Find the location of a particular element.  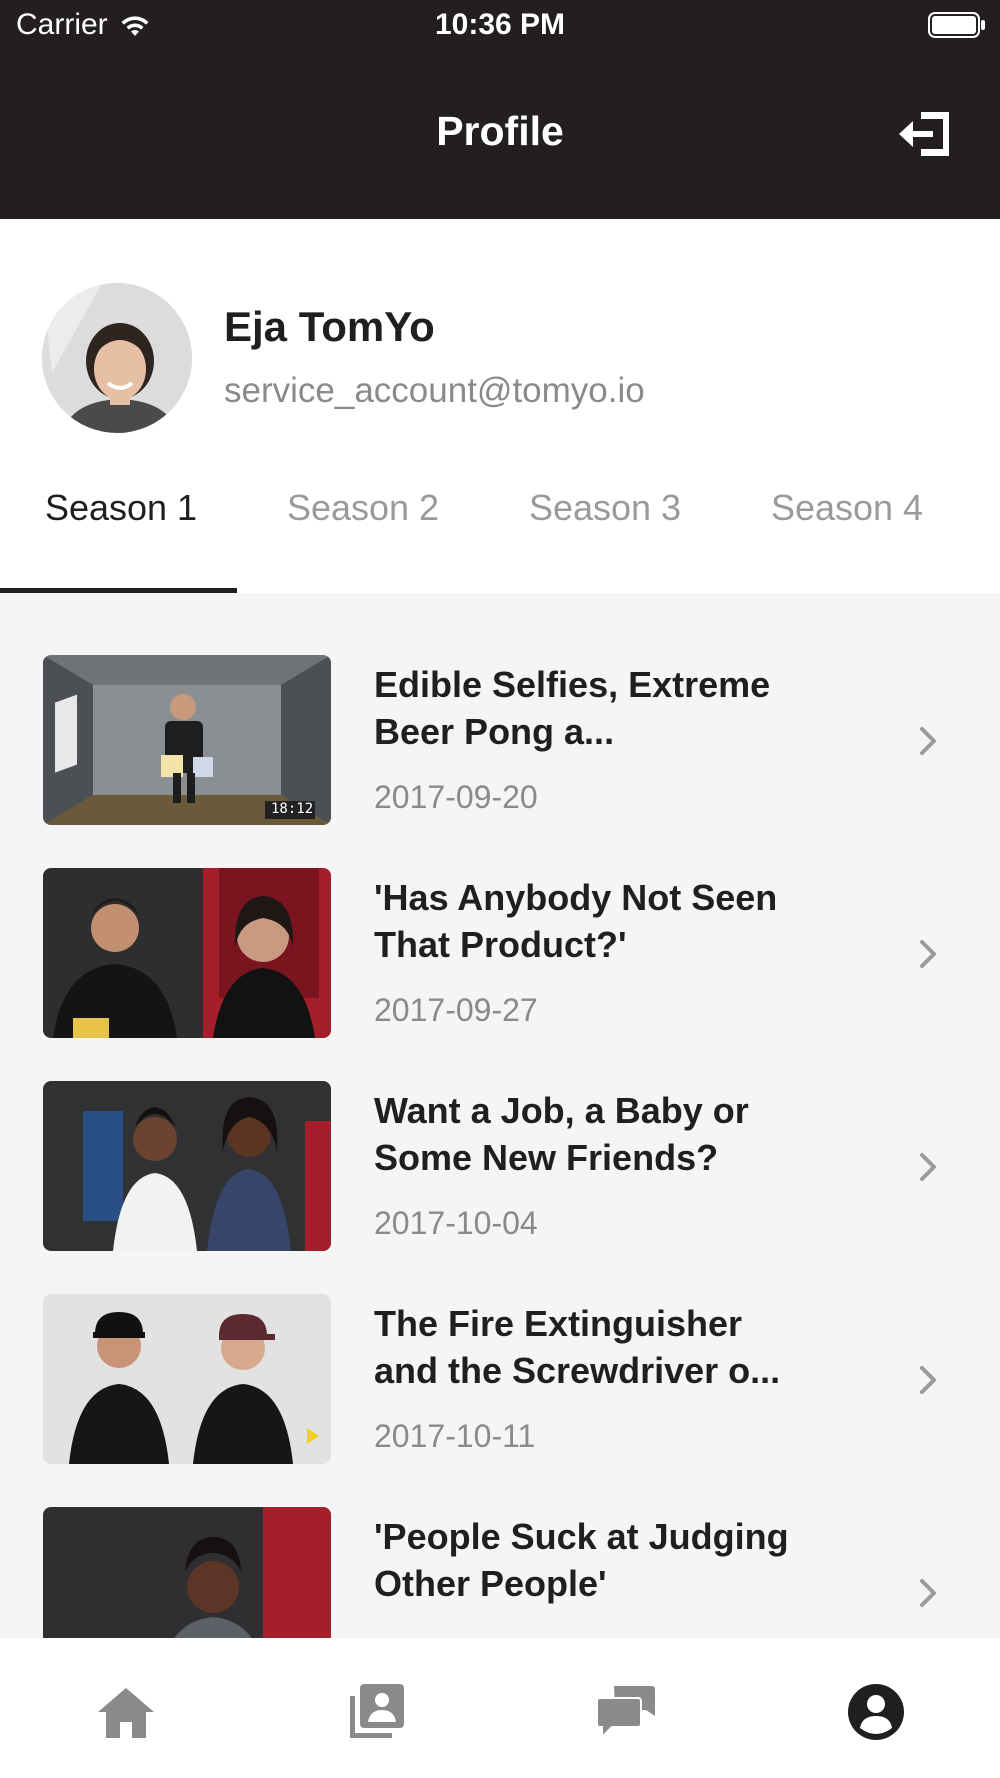

profile-icon is located at coordinates (876, 1712).